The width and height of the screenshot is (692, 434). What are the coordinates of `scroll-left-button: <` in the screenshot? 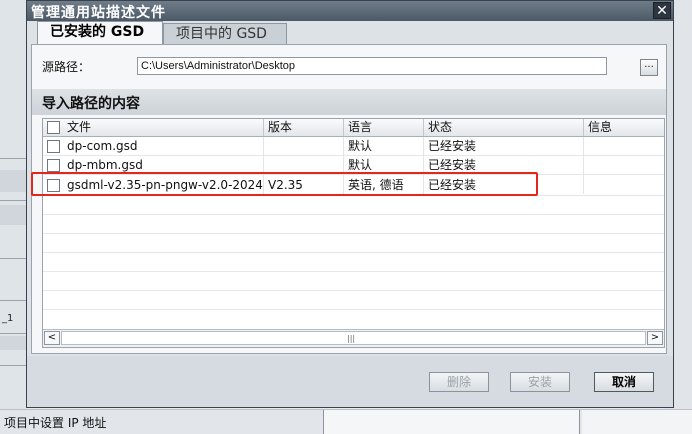 It's located at (52, 338).